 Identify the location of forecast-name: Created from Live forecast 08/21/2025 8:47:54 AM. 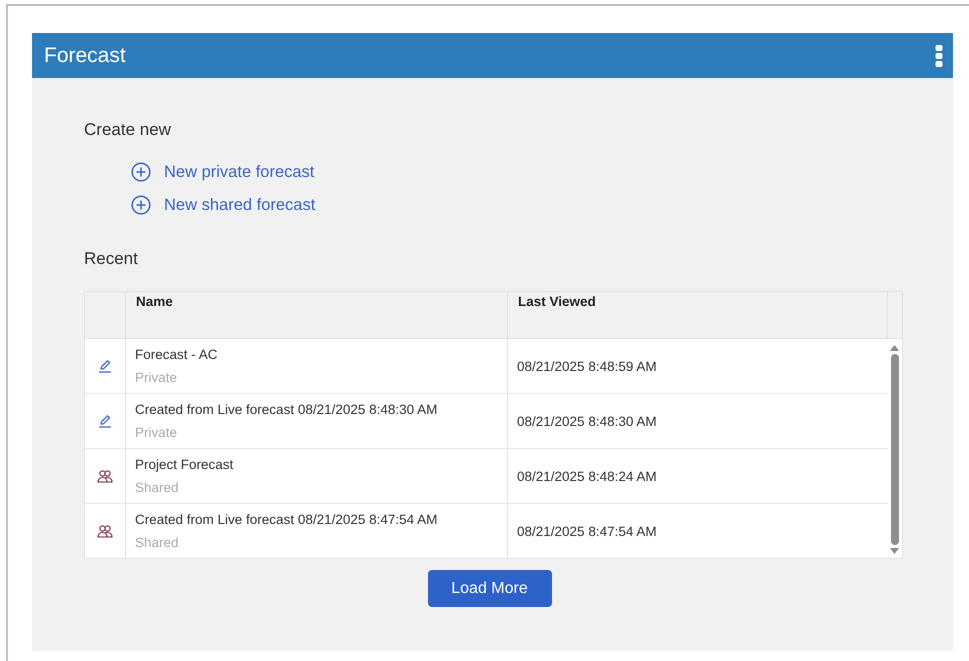
(316, 519).